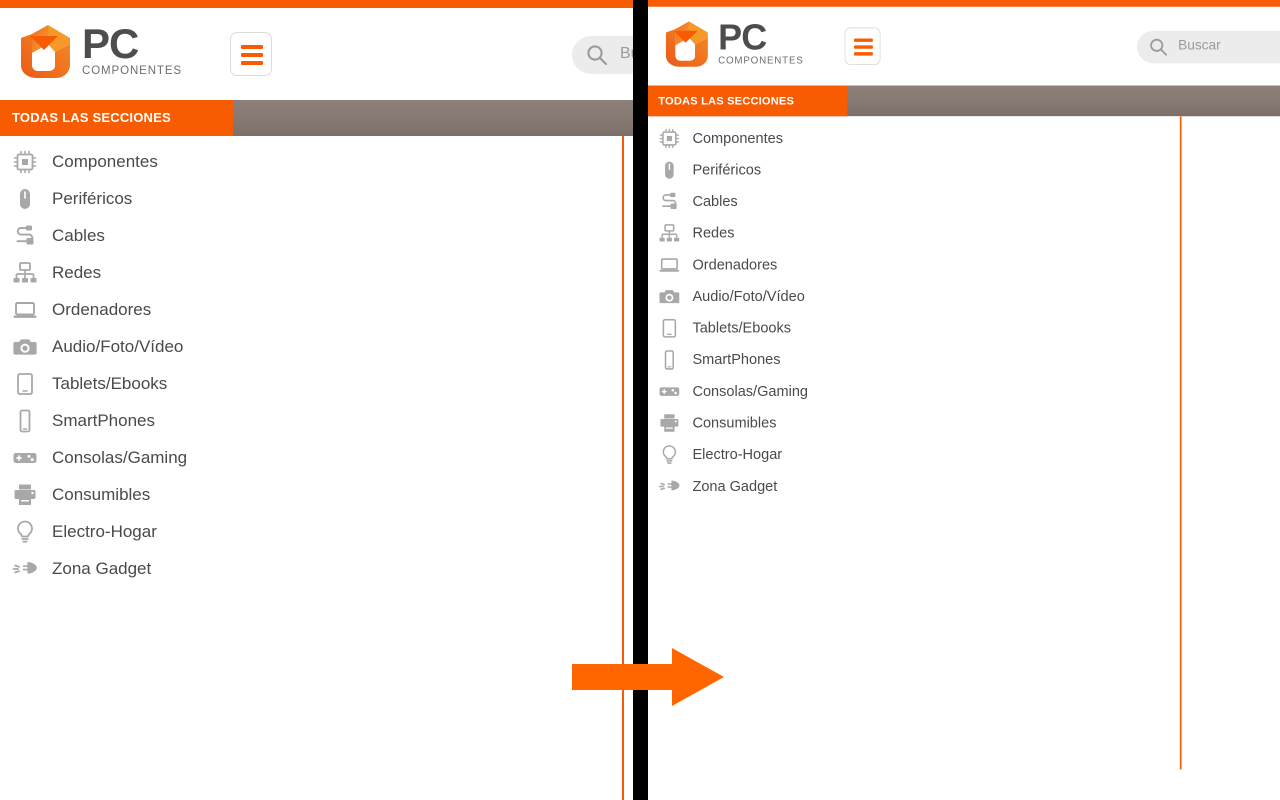  What do you see at coordinates (91, 117) in the screenshot?
I see `all-sections-label: TODAS LAS SECCIONES` at bounding box center [91, 117].